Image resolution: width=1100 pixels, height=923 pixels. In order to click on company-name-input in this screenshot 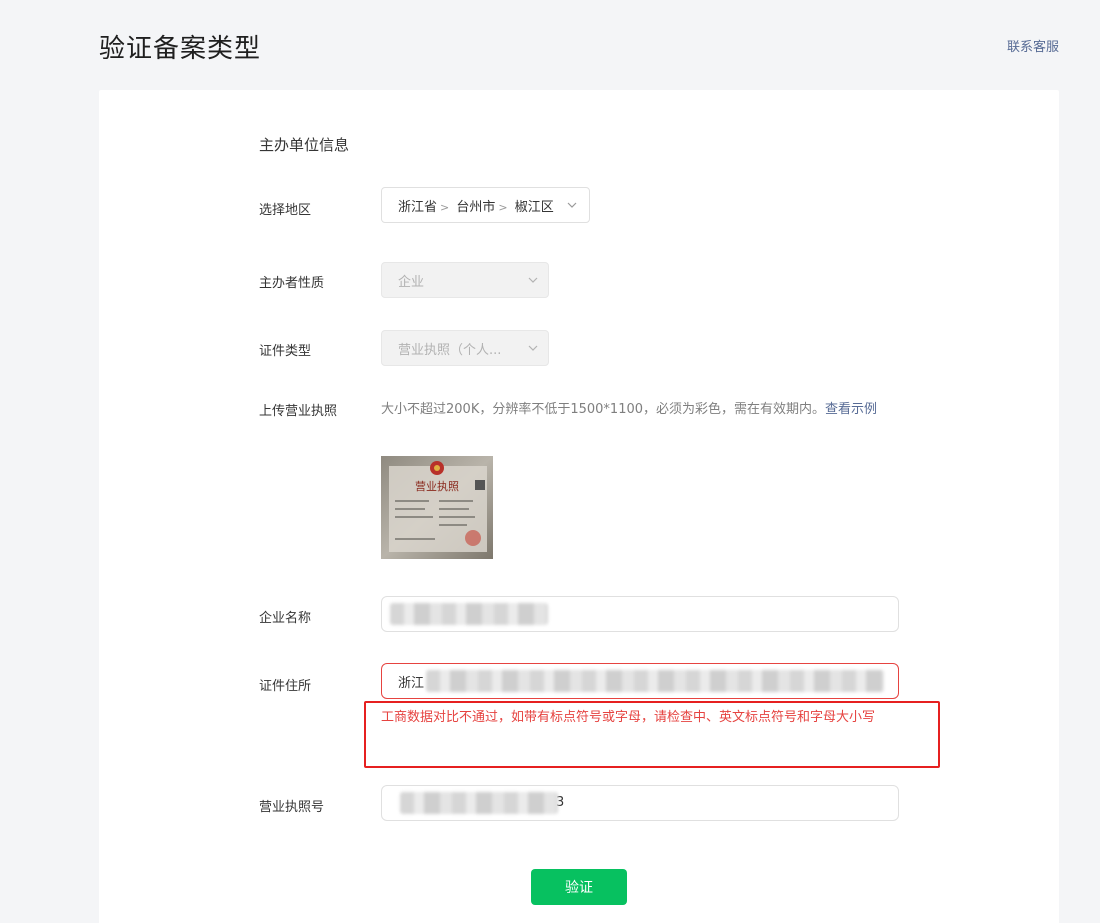, I will do `click(640, 614)`.